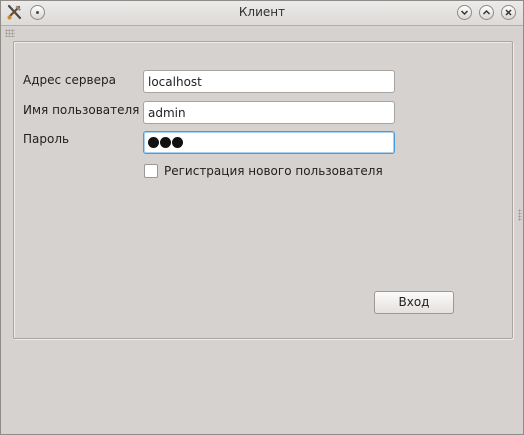 The width and height of the screenshot is (524, 435). I want to click on close-icon, so click(508, 12).